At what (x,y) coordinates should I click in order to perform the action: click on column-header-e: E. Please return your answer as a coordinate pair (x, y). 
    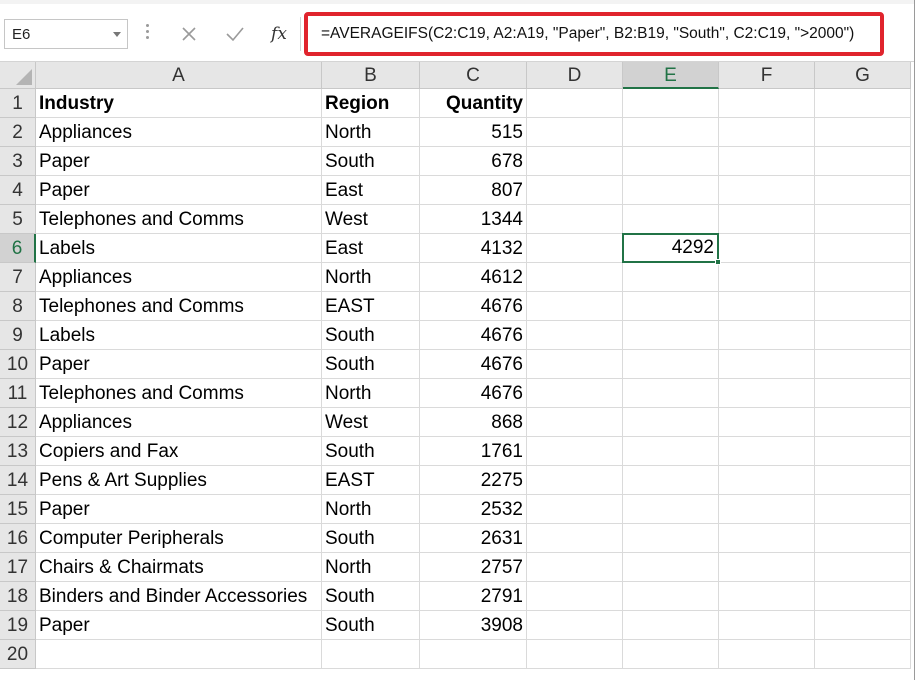
    Looking at the image, I should click on (671, 75).